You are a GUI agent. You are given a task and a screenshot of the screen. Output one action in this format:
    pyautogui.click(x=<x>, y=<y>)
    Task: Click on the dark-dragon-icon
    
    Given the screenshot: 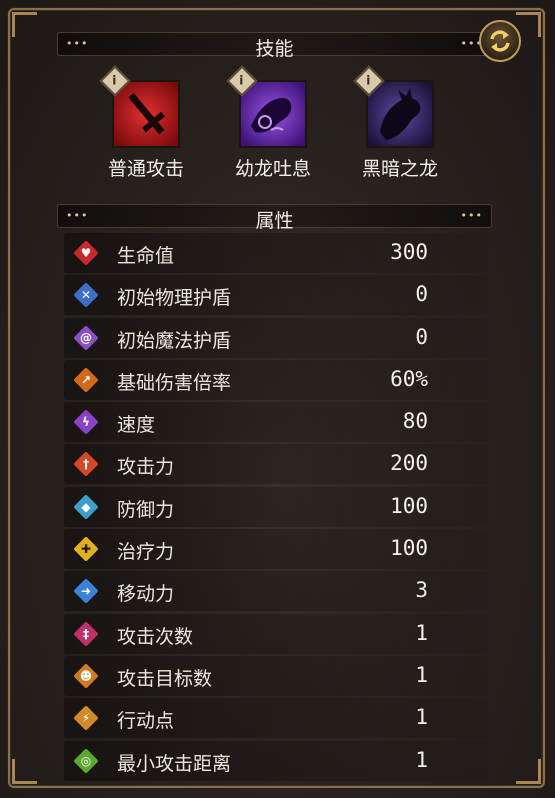 What is the action you would take?
    pyautogui.click(x=400, y=114)
    